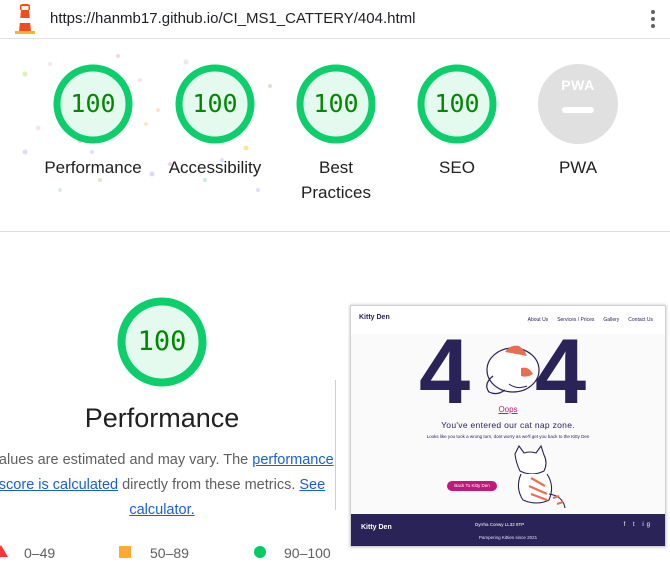 This screenshot has width=670, height=583. Describe the element at coordinates (578, 104) in the screenshot. I see `pwa-badge: PWA` at that location.